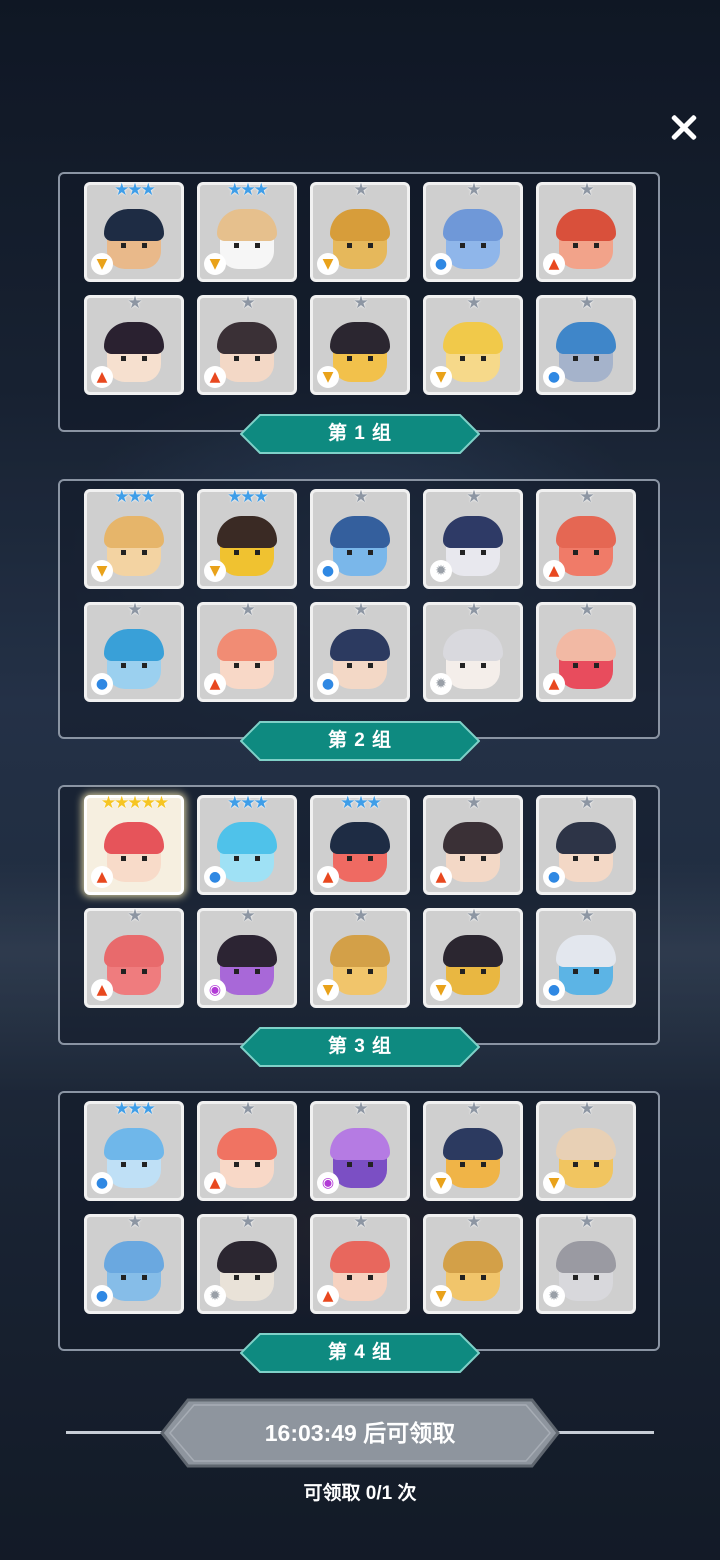 This screenshot has height=1560, width=720. I want to click on hero-grid: ★★★★★ ▲ ★★★ ● ★★★ ▲ ★ ▲ ★ ● ★ ▲ ★ ◉ ★ ▼ ★ ▼ ★ ●, so click(364, 908).